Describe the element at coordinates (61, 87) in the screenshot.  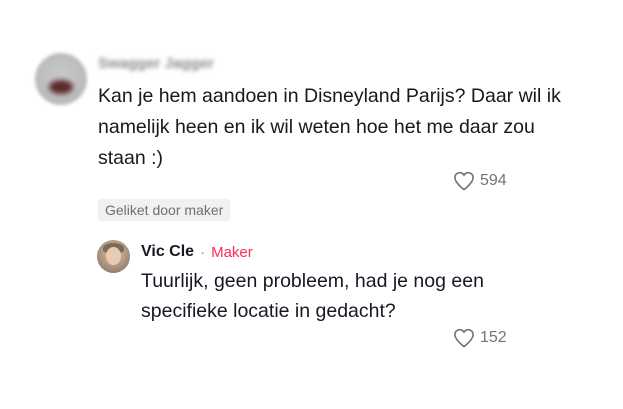
I see `avatar-image-detail` at that location.